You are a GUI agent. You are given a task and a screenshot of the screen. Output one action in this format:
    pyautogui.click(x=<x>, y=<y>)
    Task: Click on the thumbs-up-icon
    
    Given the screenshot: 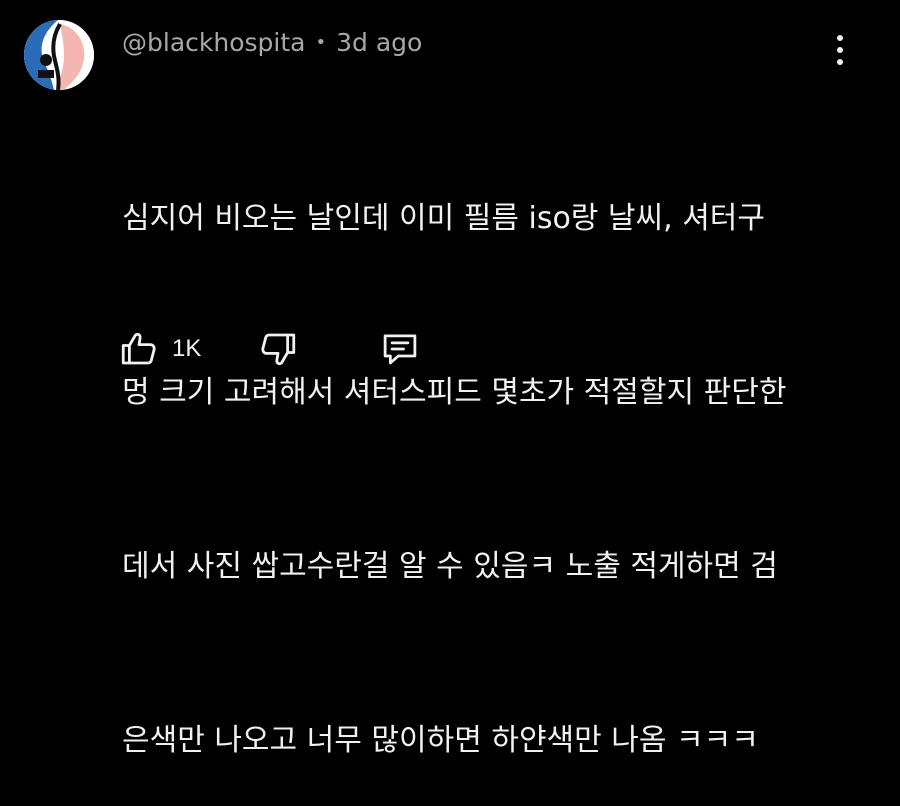 What is the action you would take?
    pyautogui.click(x=138, y=348)
    